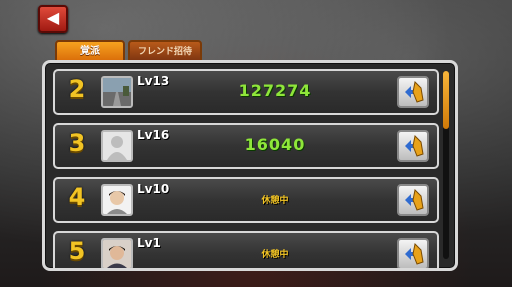 The width and height of the screenshot is (512, 287). I want to click on scrollbar, so click(446, 165).